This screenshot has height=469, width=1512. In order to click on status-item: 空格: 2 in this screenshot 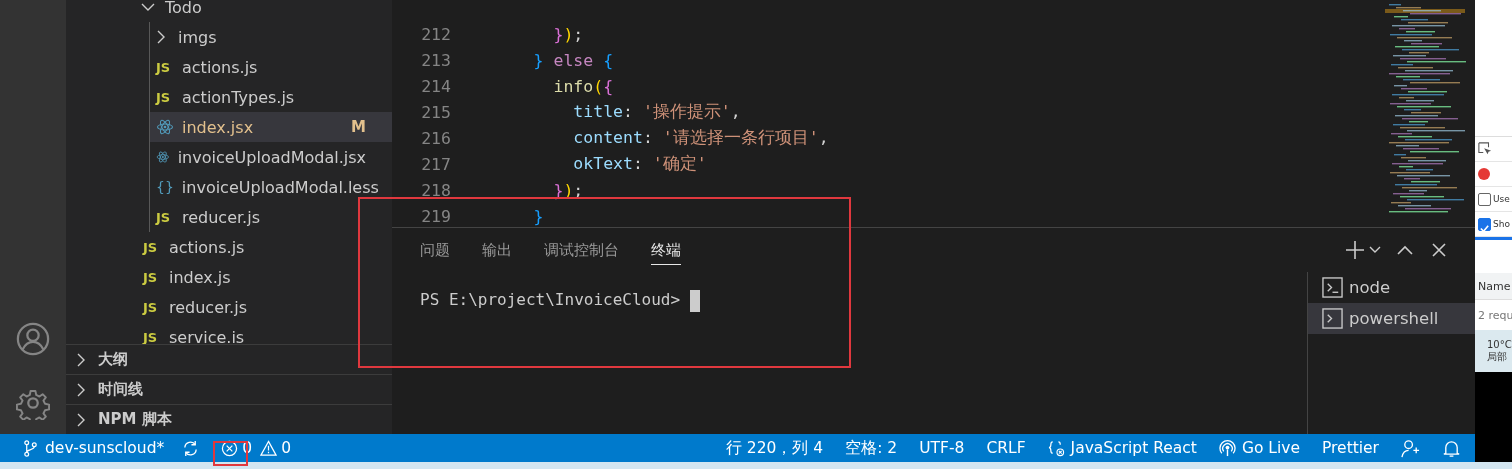, I will do `click(871, 448)`.